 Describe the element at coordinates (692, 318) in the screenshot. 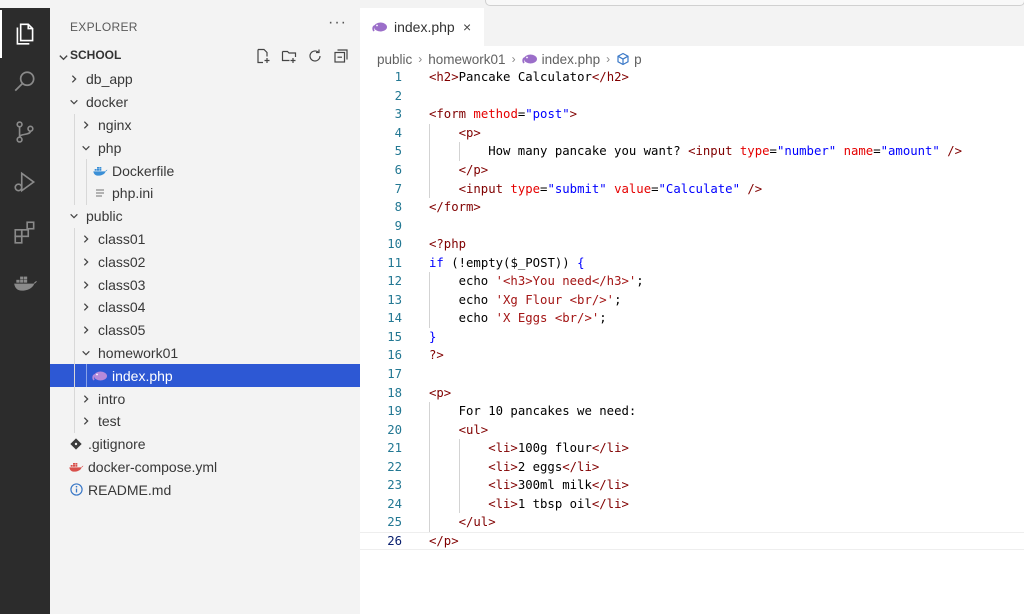

I see `code-line: 14 echo 'X Eggs <br/>';` at that location.